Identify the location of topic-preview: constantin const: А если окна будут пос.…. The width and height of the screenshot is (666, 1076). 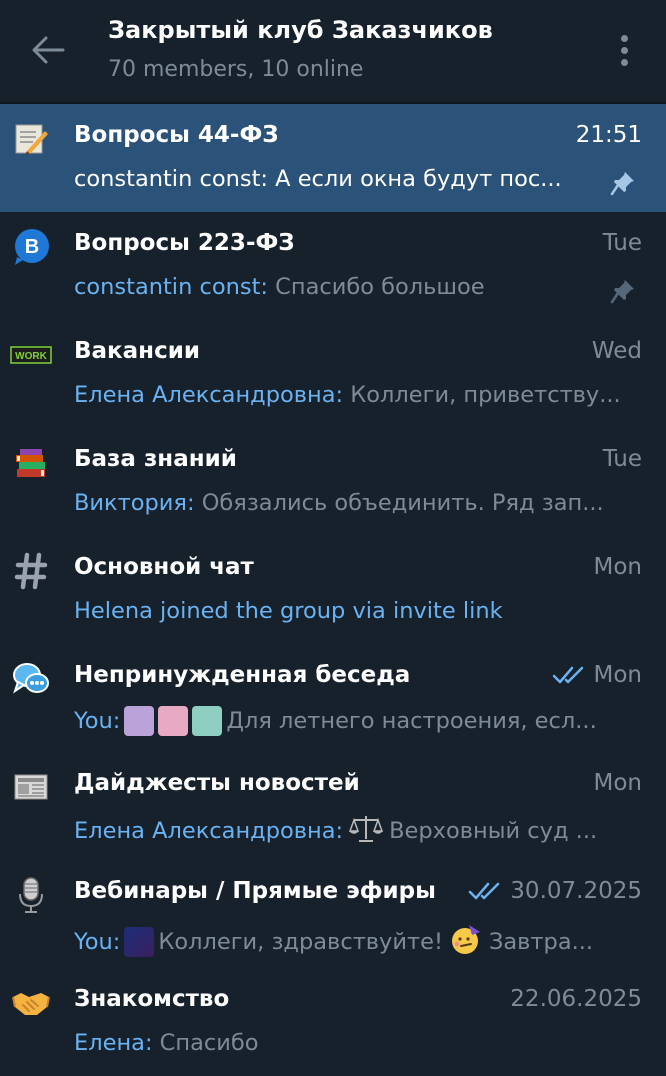
(330, 179).